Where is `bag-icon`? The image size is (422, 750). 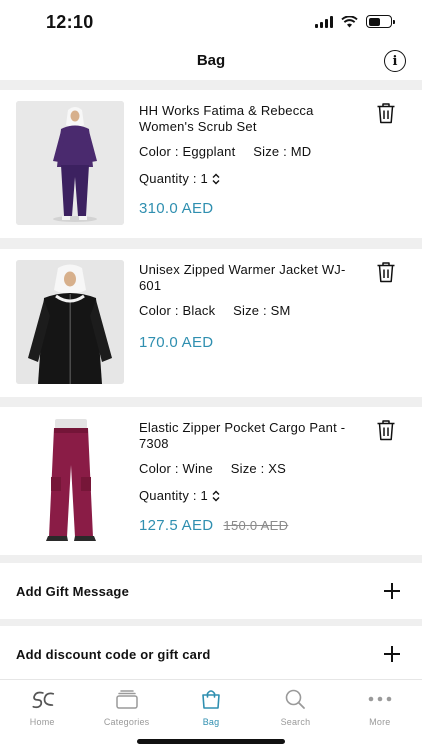 bag-icon is located at coordinates (211, 699).